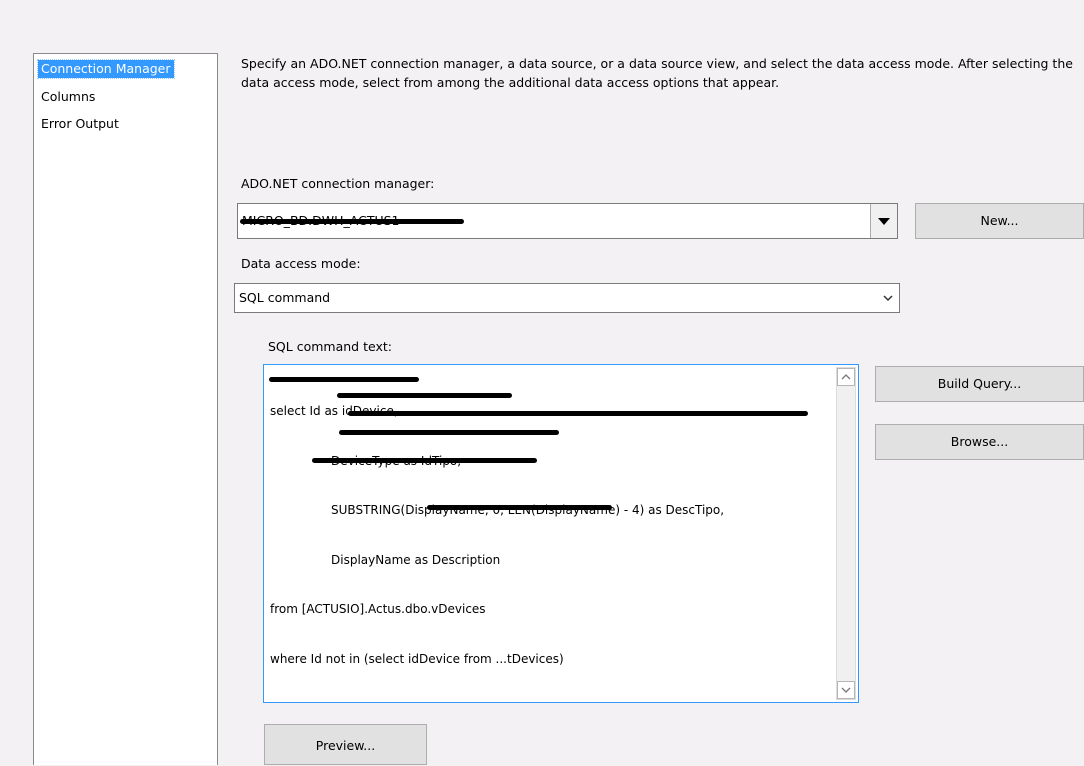 This screenshot has width=1084, height=766. Describe the element at coordinates (68, 97) in the screenshot. I see `nav-item-columns: Columns` at that location.